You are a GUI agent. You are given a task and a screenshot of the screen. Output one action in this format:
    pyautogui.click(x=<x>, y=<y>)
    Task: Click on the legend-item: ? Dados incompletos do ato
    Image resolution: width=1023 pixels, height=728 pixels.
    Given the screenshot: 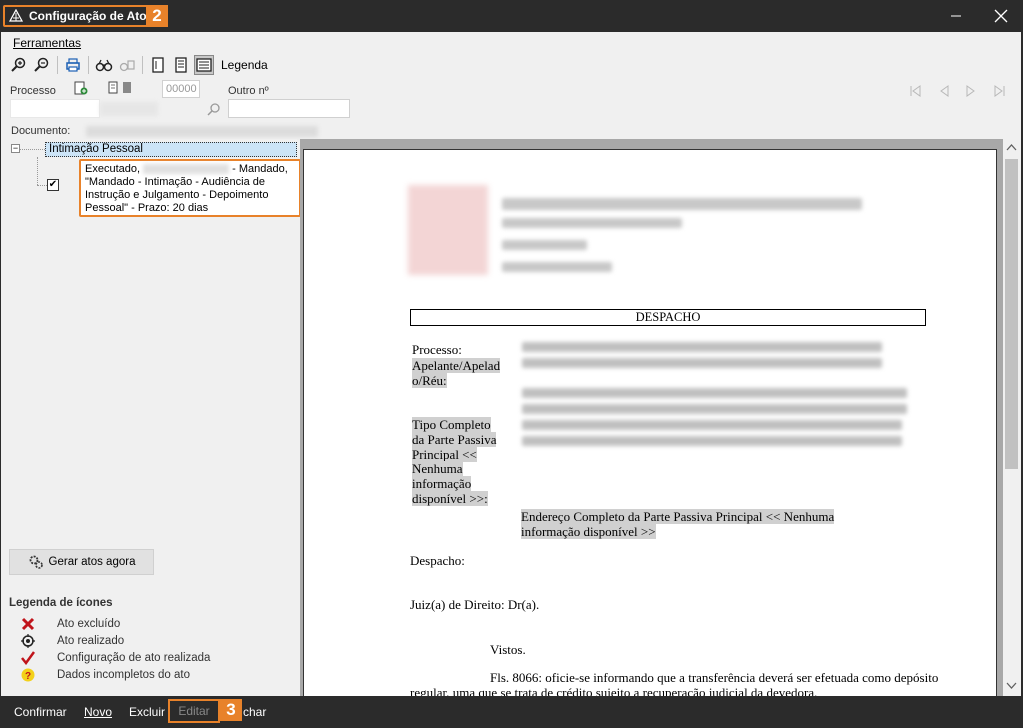 What is the action you would take?
    pyautogui.click(x=154, y=674)
    